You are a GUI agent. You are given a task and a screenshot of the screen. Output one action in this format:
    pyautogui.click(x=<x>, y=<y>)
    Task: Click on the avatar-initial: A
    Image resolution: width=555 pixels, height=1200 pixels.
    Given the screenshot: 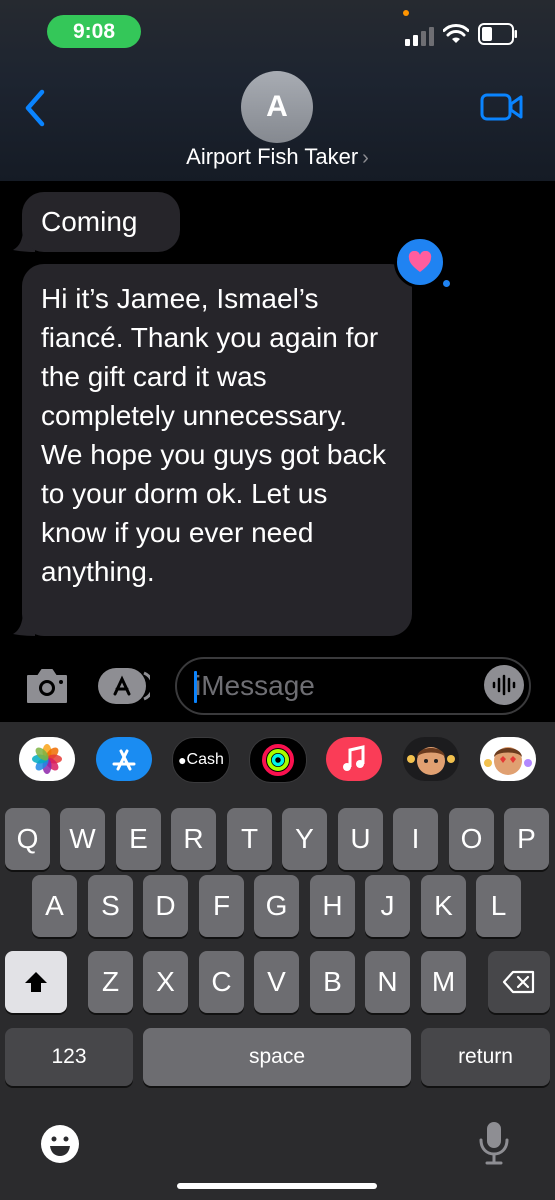 What is the action you would take?
    pyautogui.click(x=277, y=106)
    